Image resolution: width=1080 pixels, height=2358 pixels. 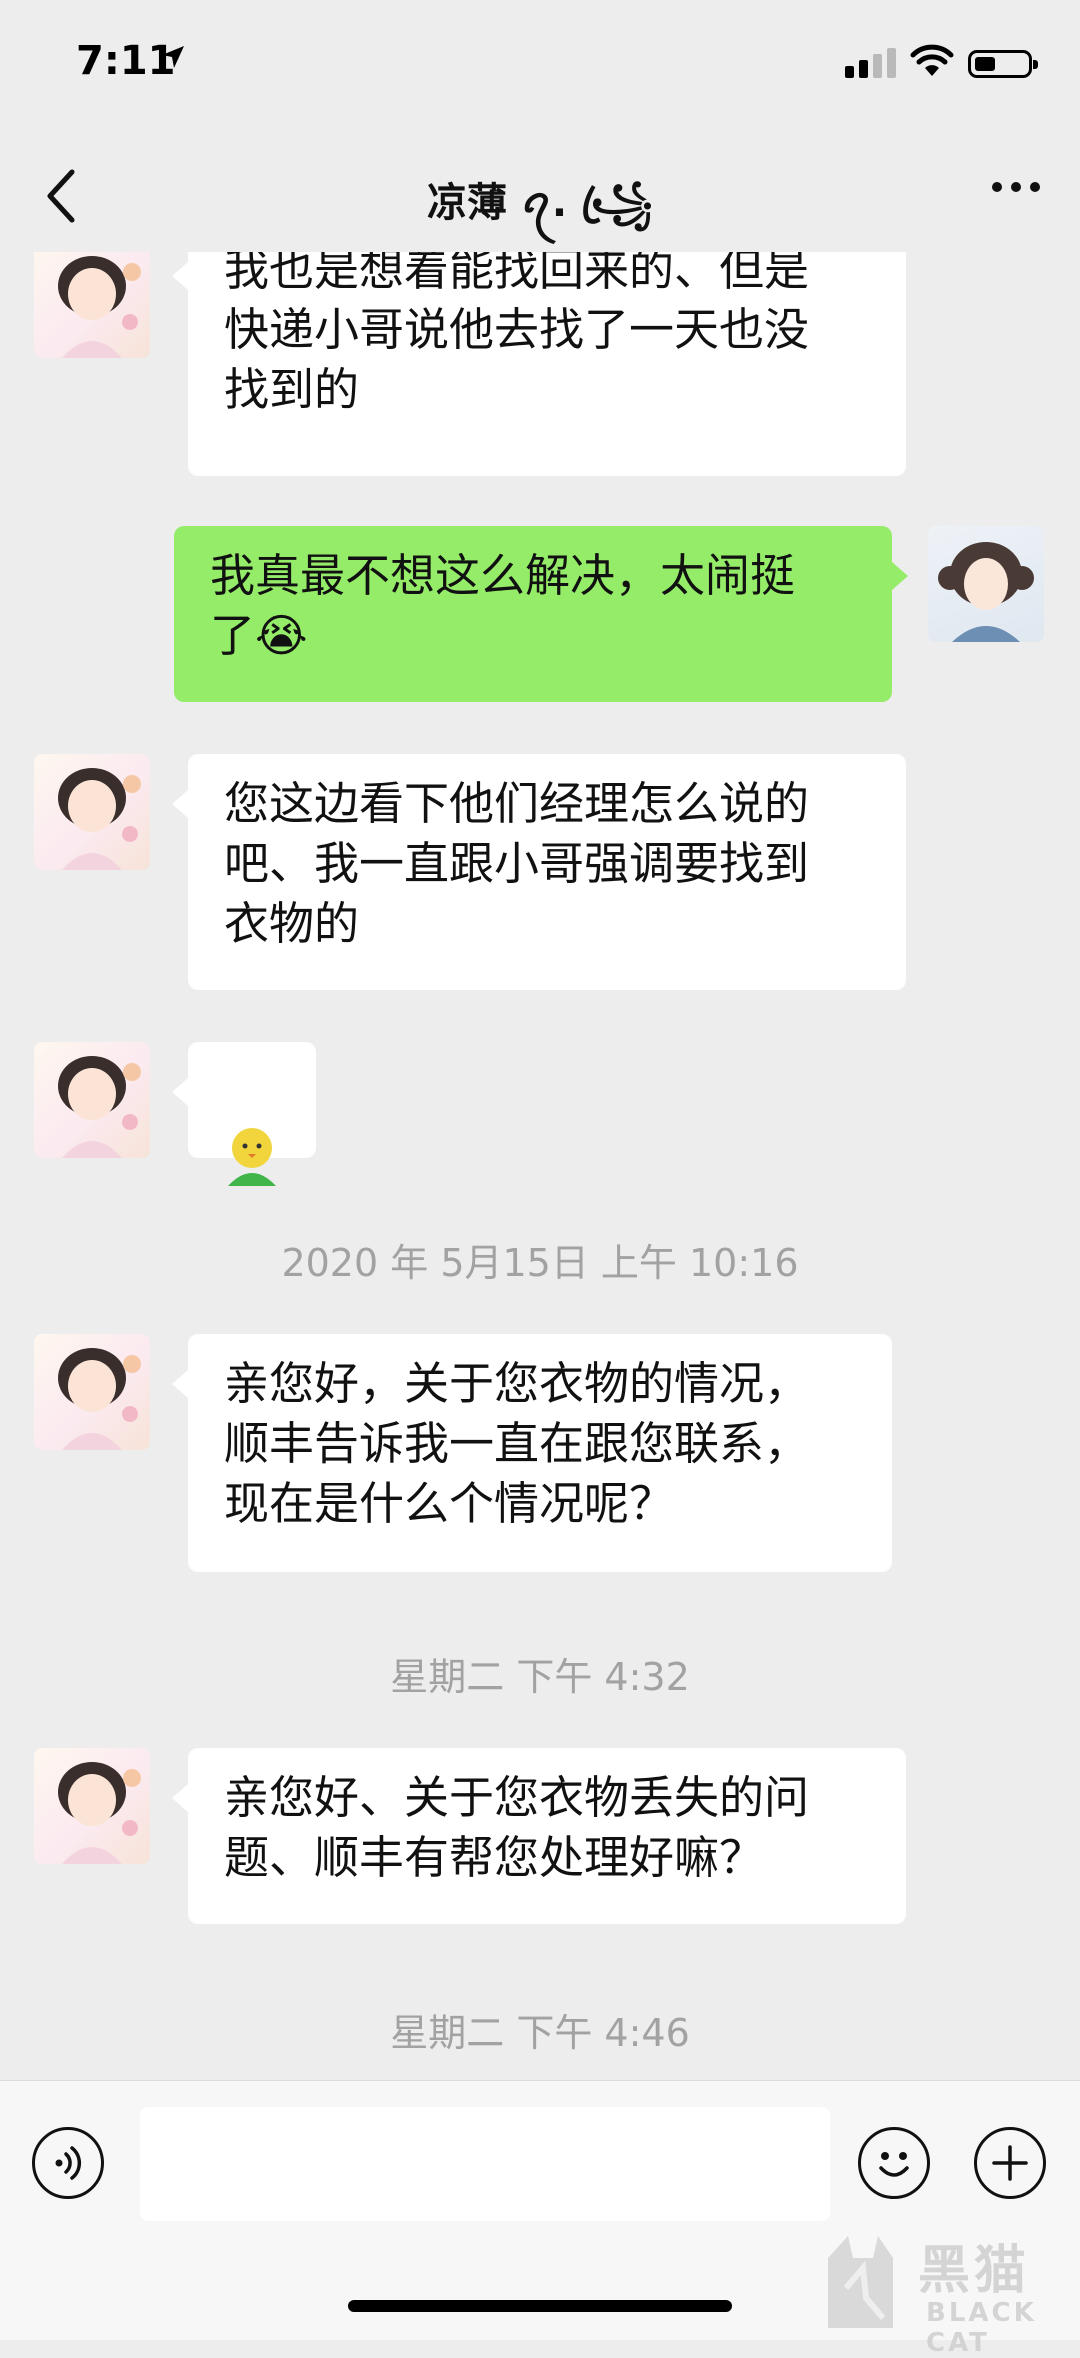 I want to click on voice-icon, so click(x=68, y=2163).